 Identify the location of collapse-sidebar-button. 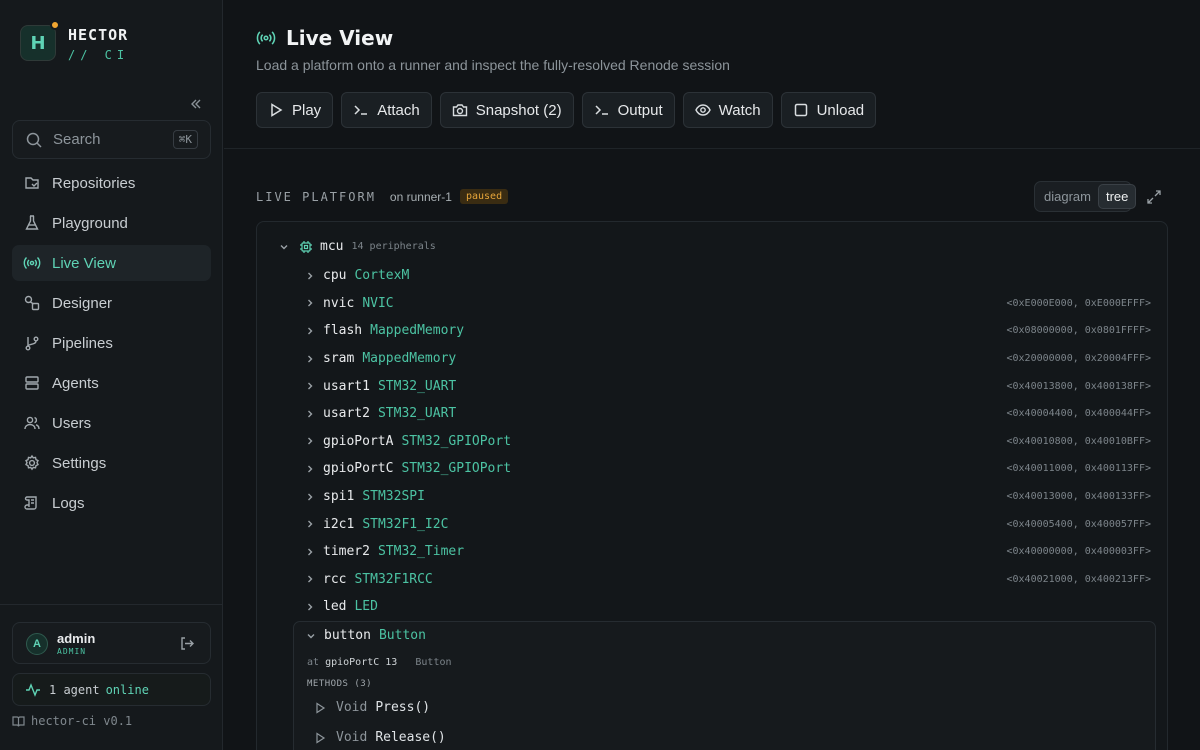
(196, 104).